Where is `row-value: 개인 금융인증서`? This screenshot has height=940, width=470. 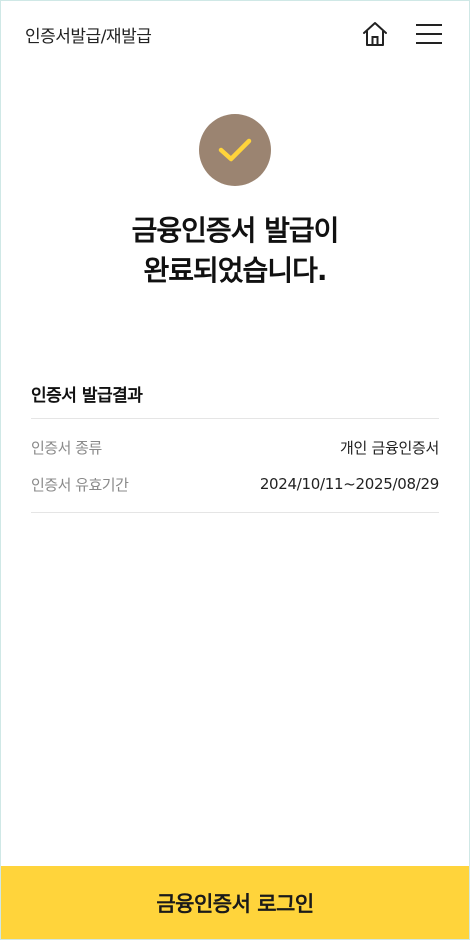 row-value: 개인 금융인증서 is located at coordinates (389, 447).